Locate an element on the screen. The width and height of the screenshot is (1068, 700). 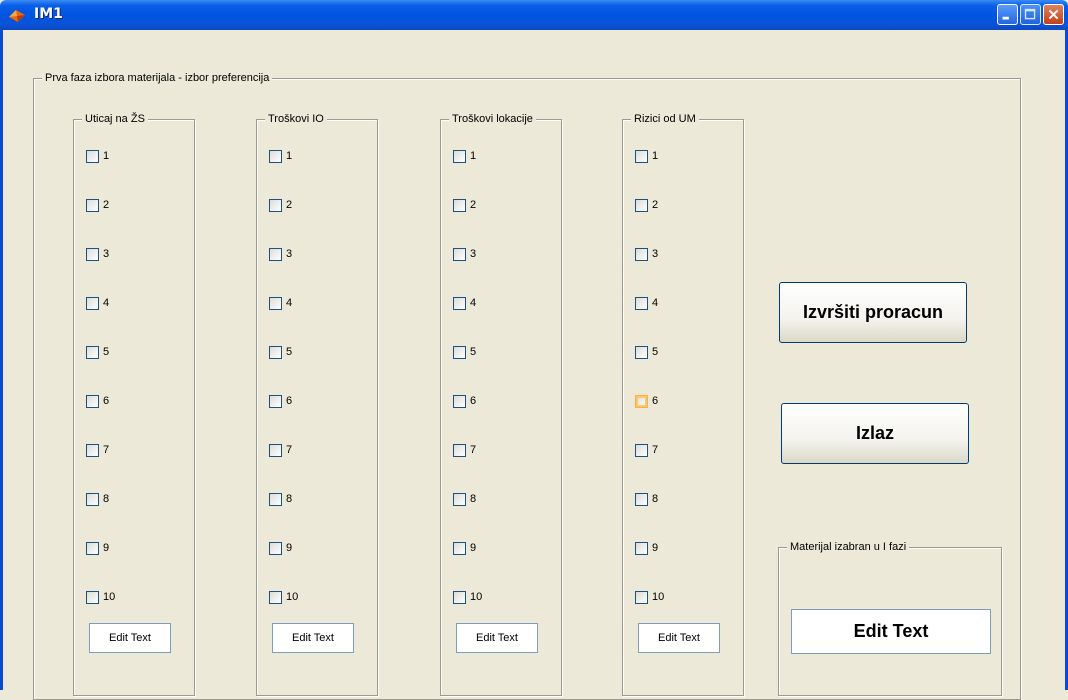
checkbox-troskovi-lokacije-5: 5 is located at coordinates (464, 352).